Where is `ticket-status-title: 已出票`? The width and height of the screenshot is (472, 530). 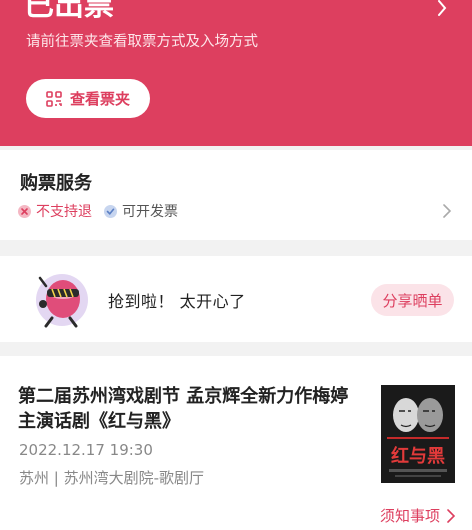
ticket-status-title: 已出票 is located at coordinates (69, 11).